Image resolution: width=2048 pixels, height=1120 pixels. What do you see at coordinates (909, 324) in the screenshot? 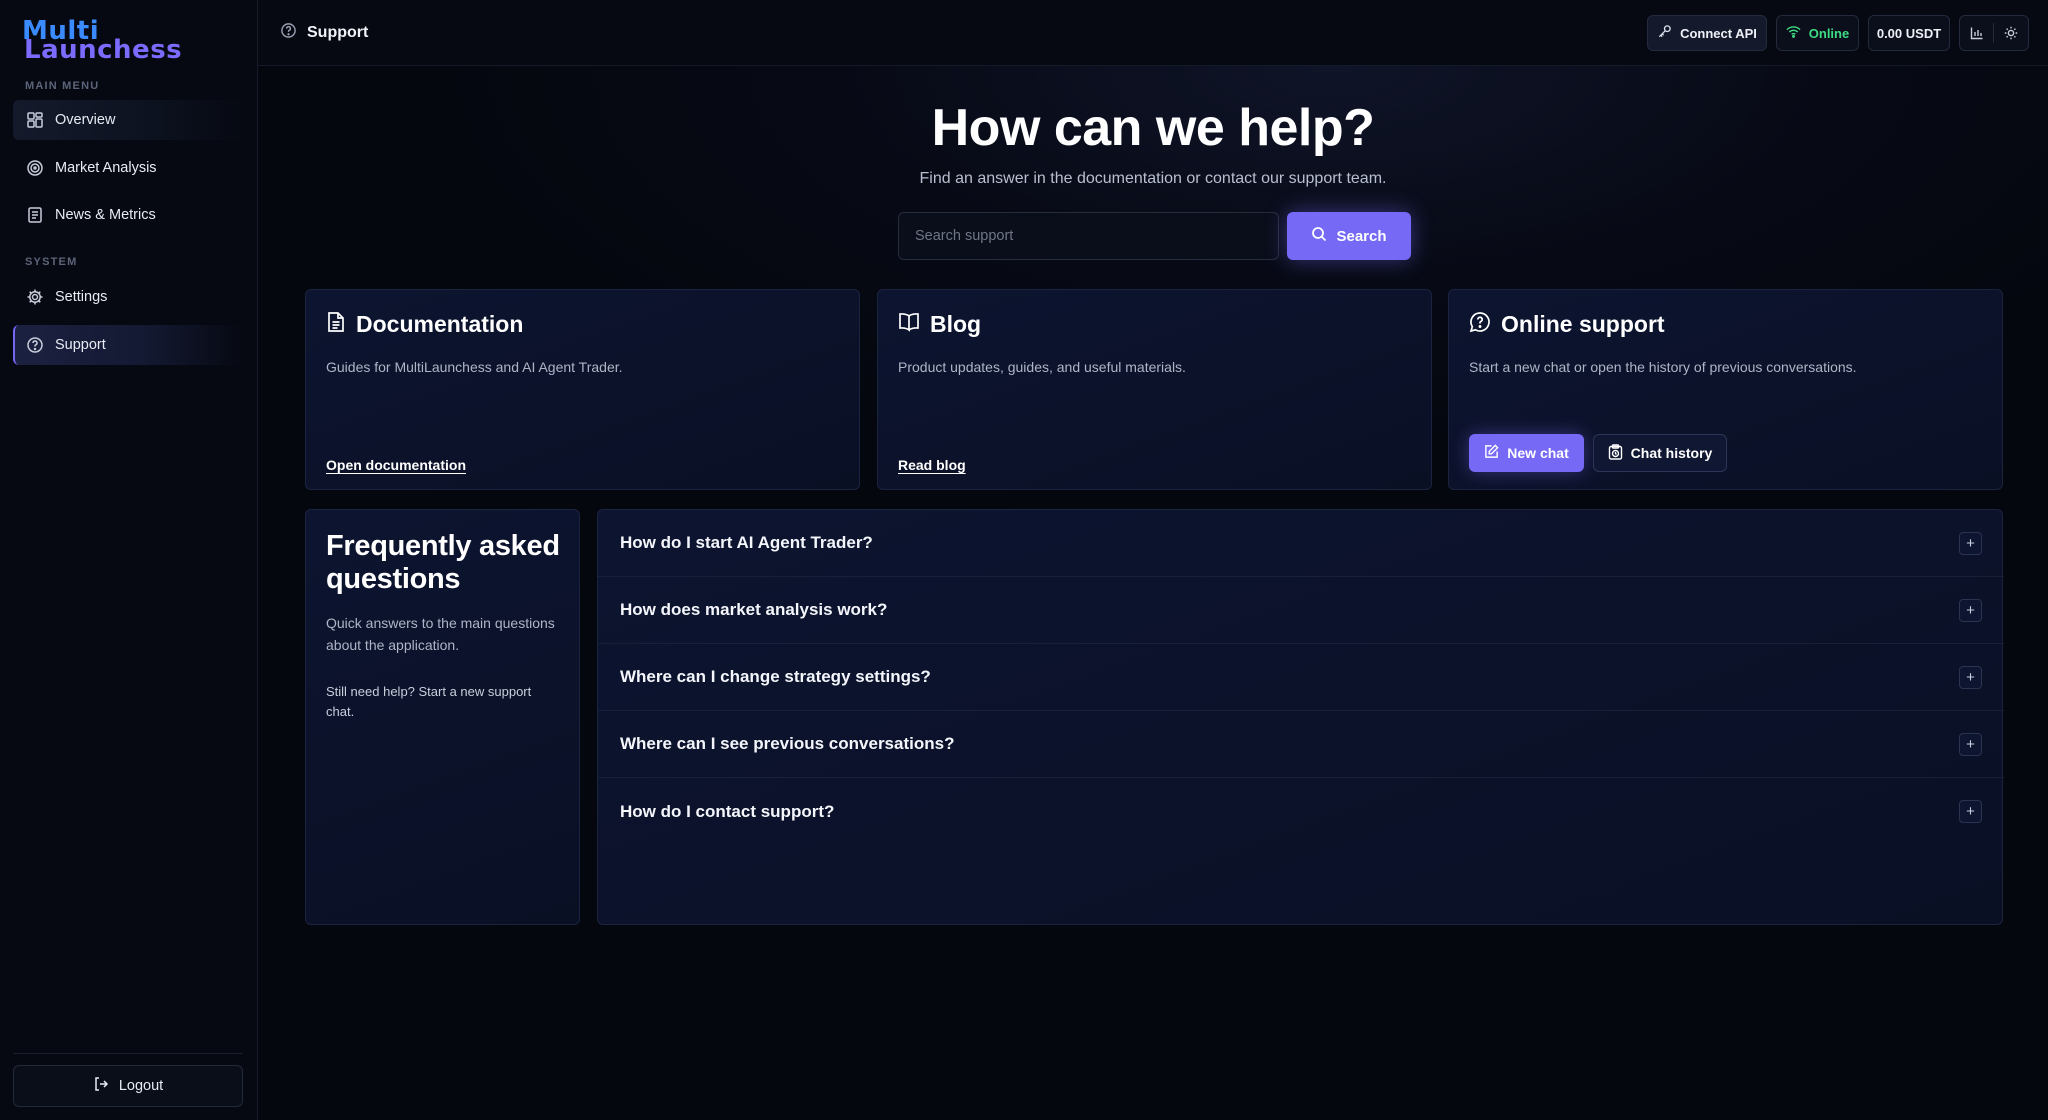
I see `book-open-icon` at bounding box center [909, 324].